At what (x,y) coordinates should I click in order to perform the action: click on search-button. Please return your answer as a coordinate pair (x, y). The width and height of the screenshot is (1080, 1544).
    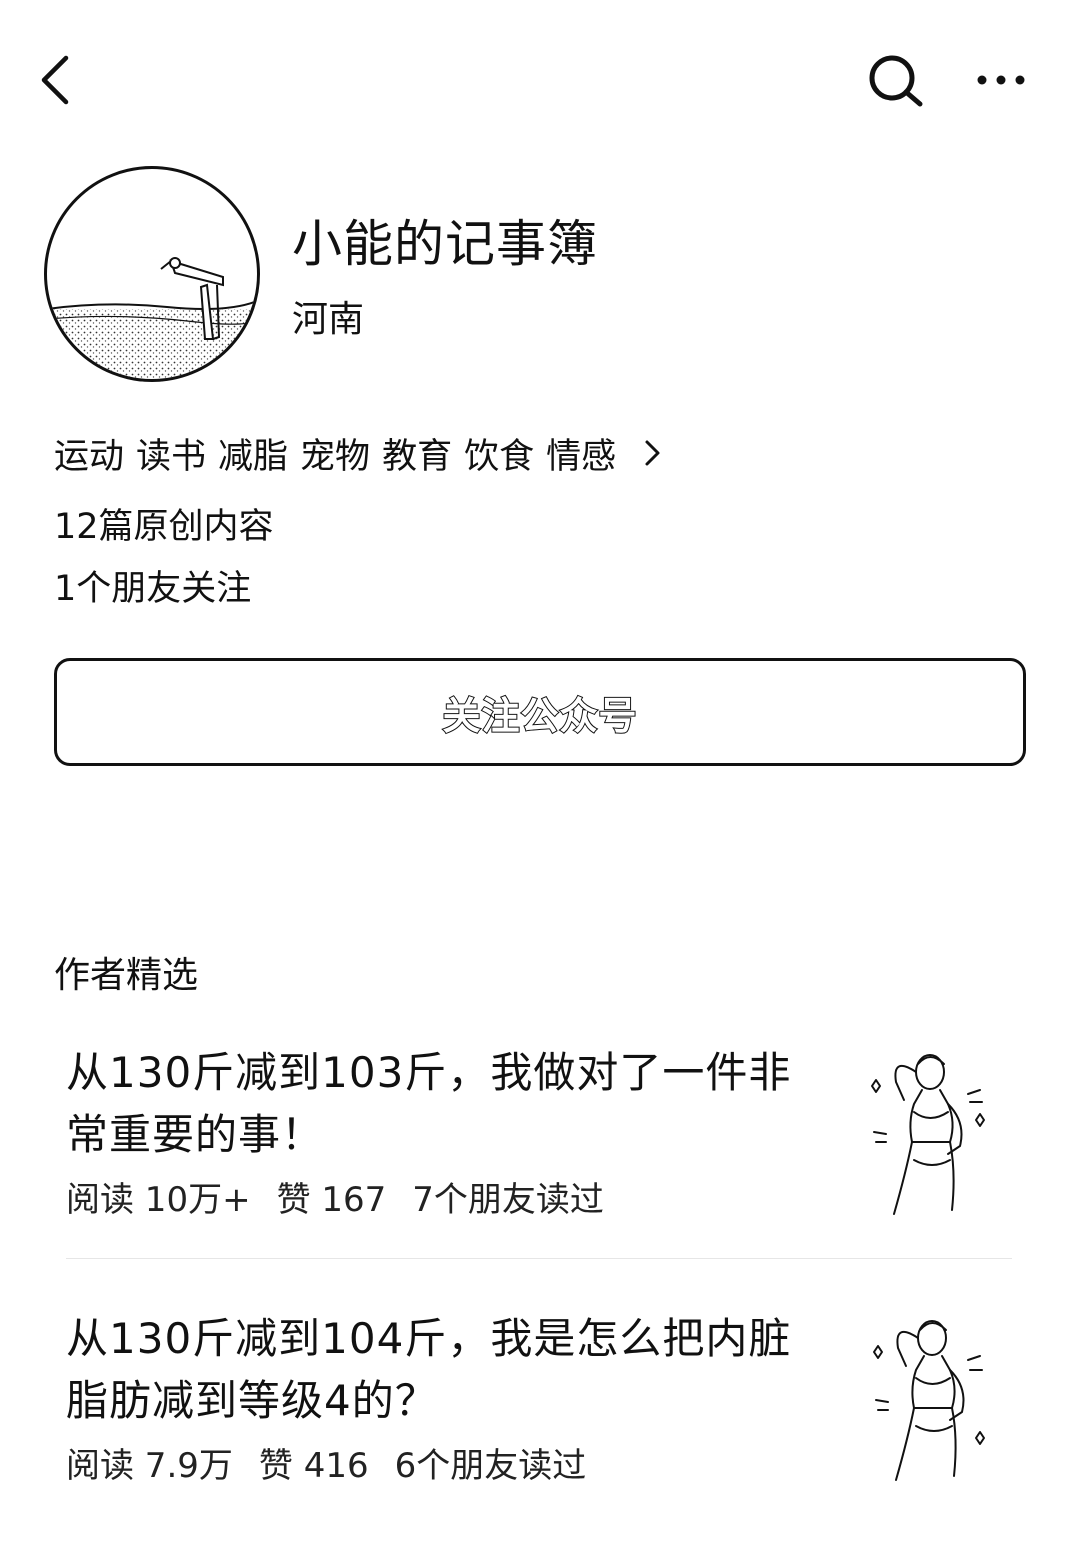
    Looking at the image, I should click on (895, 83).